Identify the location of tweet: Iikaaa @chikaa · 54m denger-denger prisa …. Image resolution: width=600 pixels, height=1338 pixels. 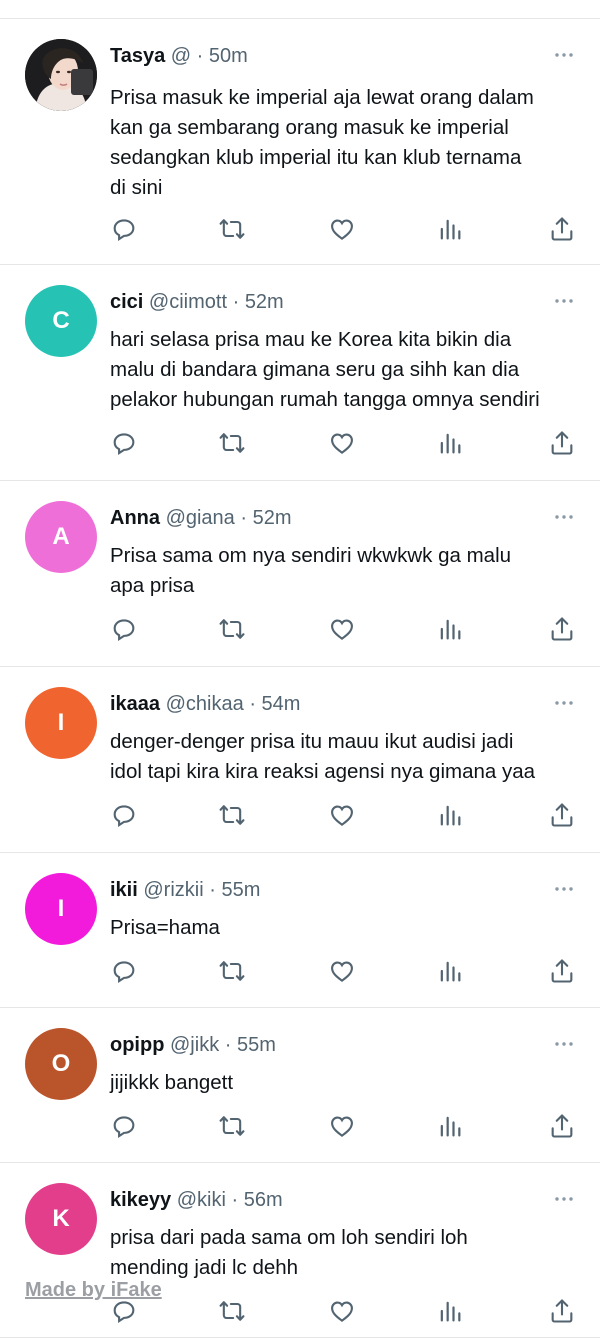
(300, 760).